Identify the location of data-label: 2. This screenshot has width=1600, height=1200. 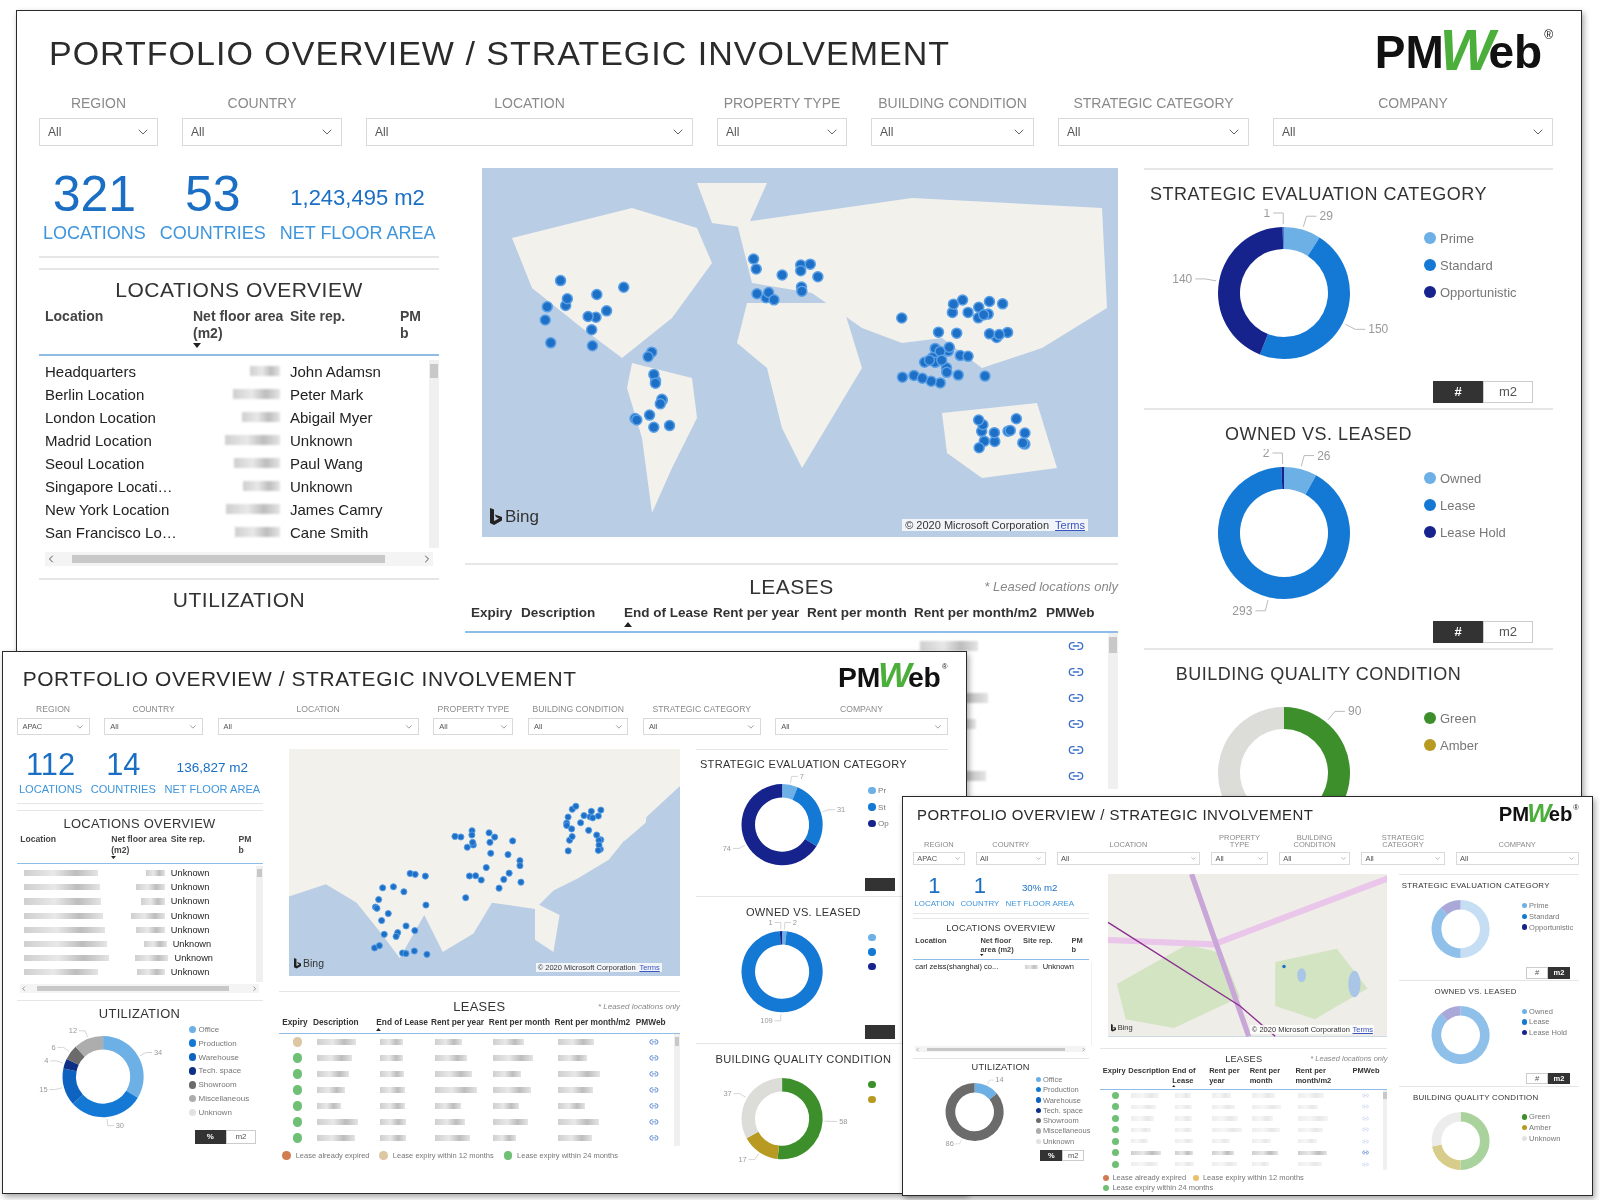
(1266, 454).